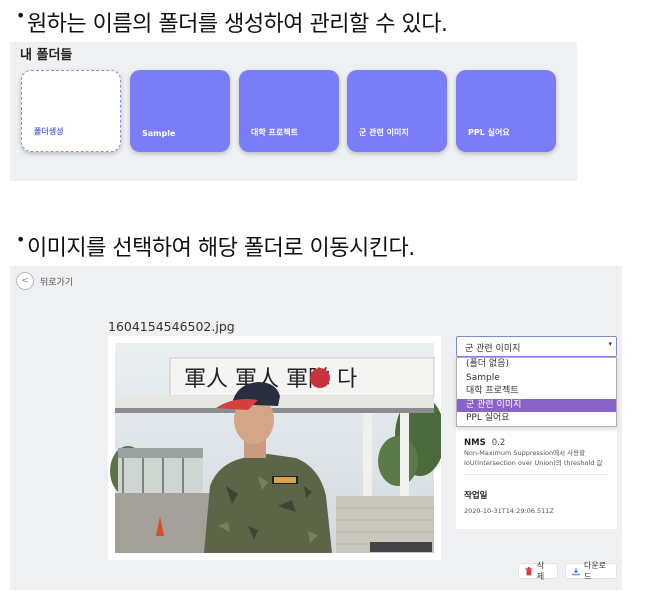 The width and height of the screenshot is (658, 613). What do you see at coordinates (476, 496) in the screenshot?
I see `created-label: 작업일` at bounding box center [476, 496].